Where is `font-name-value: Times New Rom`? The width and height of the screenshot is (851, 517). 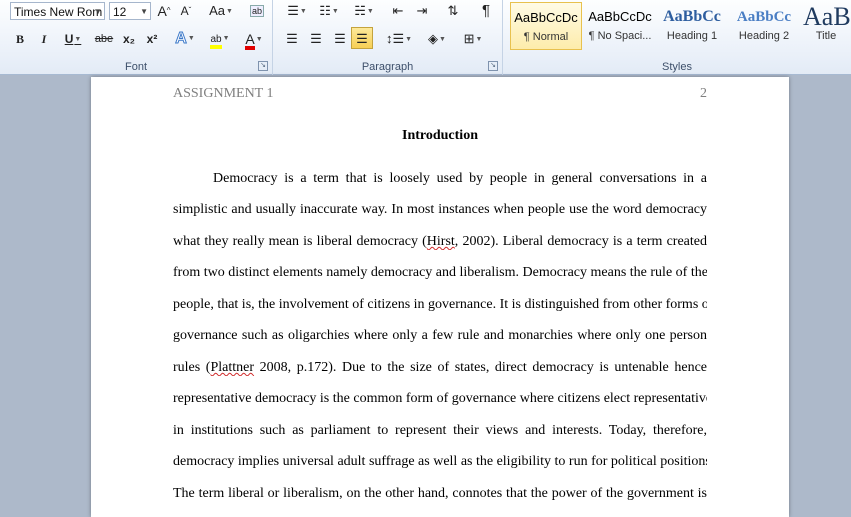 font-name-value: Times New Rom is located at coordinates (58, 12).